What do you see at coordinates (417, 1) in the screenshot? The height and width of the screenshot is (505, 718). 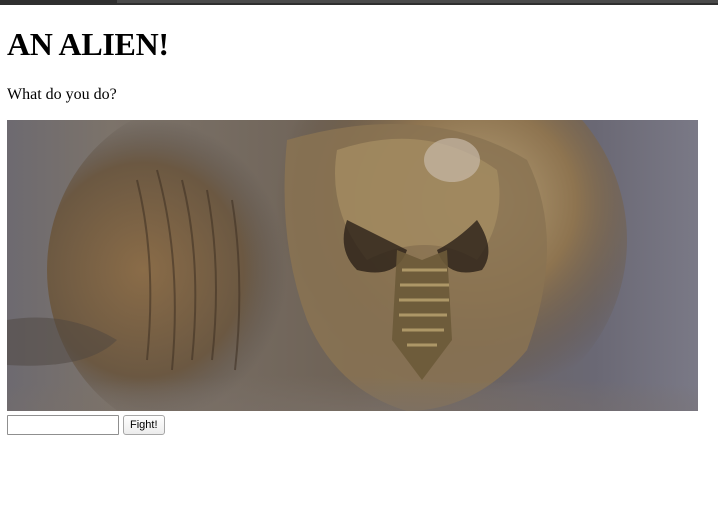 I see `top-bar-tab-strip` at bounding box center [417, 1].